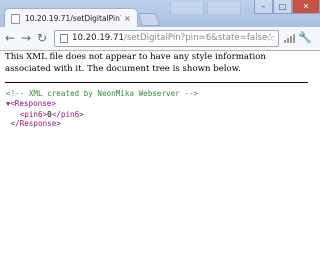 The width and height of the screenshot is (320, 258). I want to click on minimize-button: –, so click(263, 7).